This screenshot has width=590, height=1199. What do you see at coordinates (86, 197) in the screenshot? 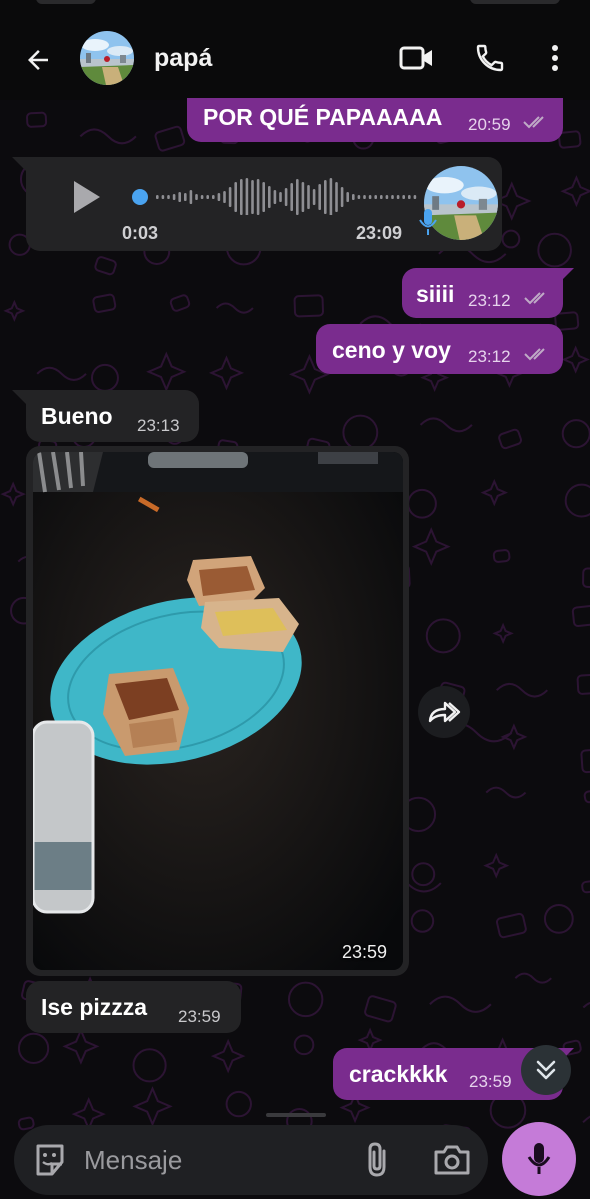
I see `play-icon` at bounding box center [86, 197].